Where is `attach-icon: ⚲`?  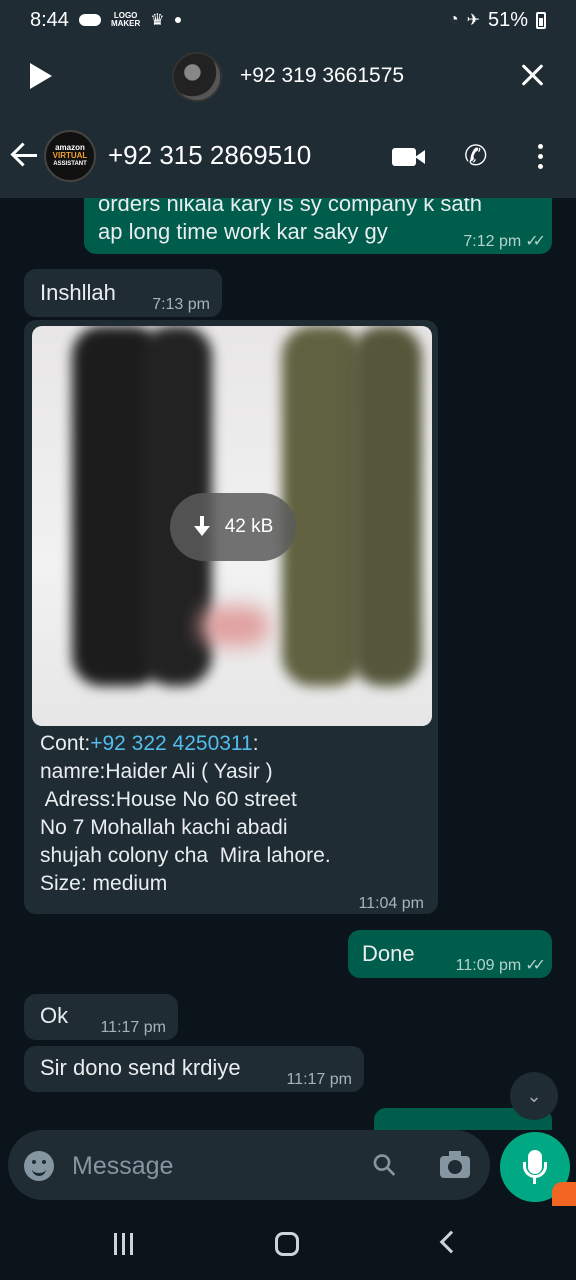 attach-icon: ⚲ is located at coordinates (385, 1165).